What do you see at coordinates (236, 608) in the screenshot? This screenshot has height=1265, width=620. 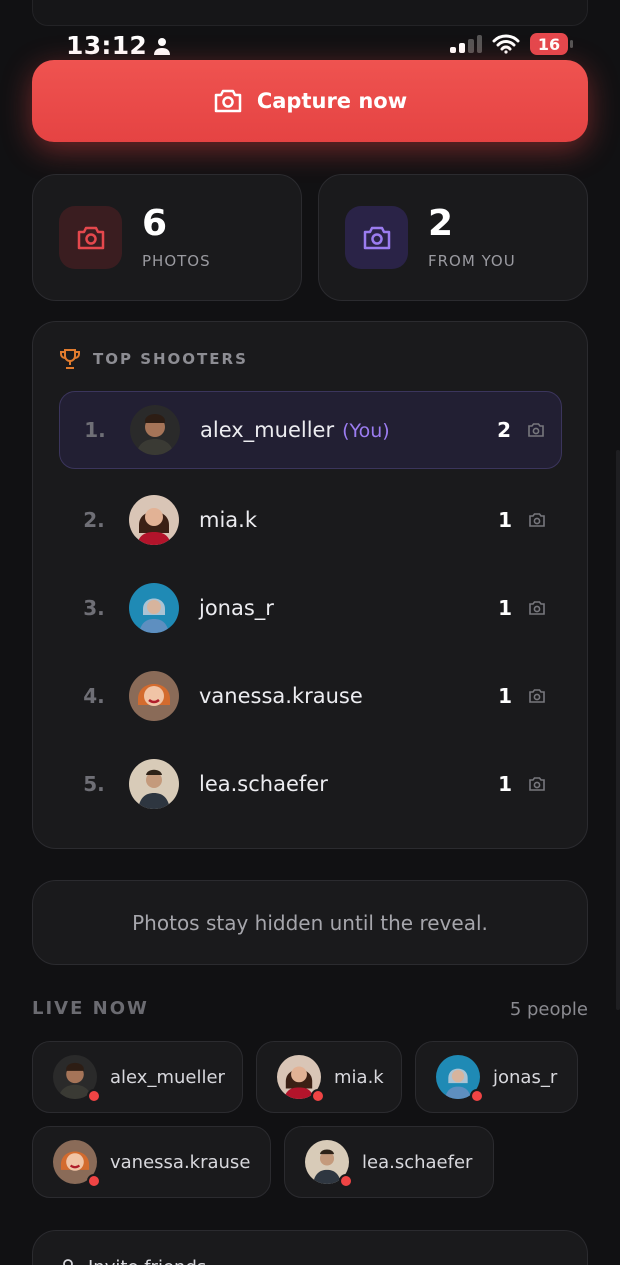 I see `shooter-name: jonas_r` at bounding box center [236, 608].